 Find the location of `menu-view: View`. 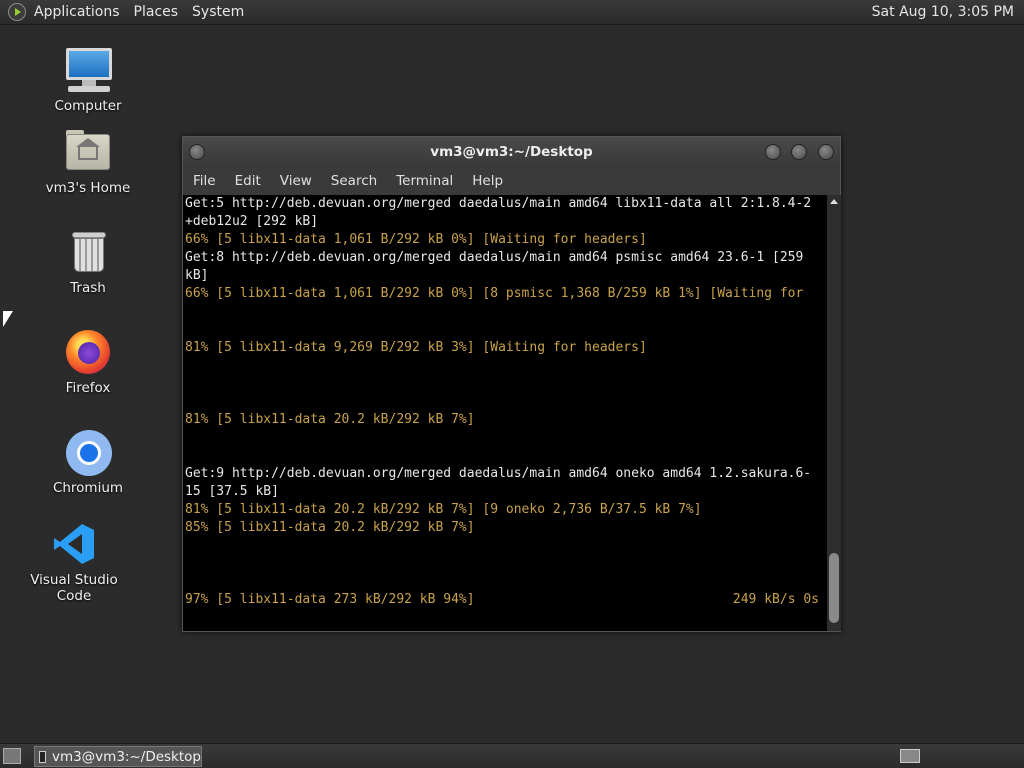

menu-view: View is located at coordinates (296, 181).